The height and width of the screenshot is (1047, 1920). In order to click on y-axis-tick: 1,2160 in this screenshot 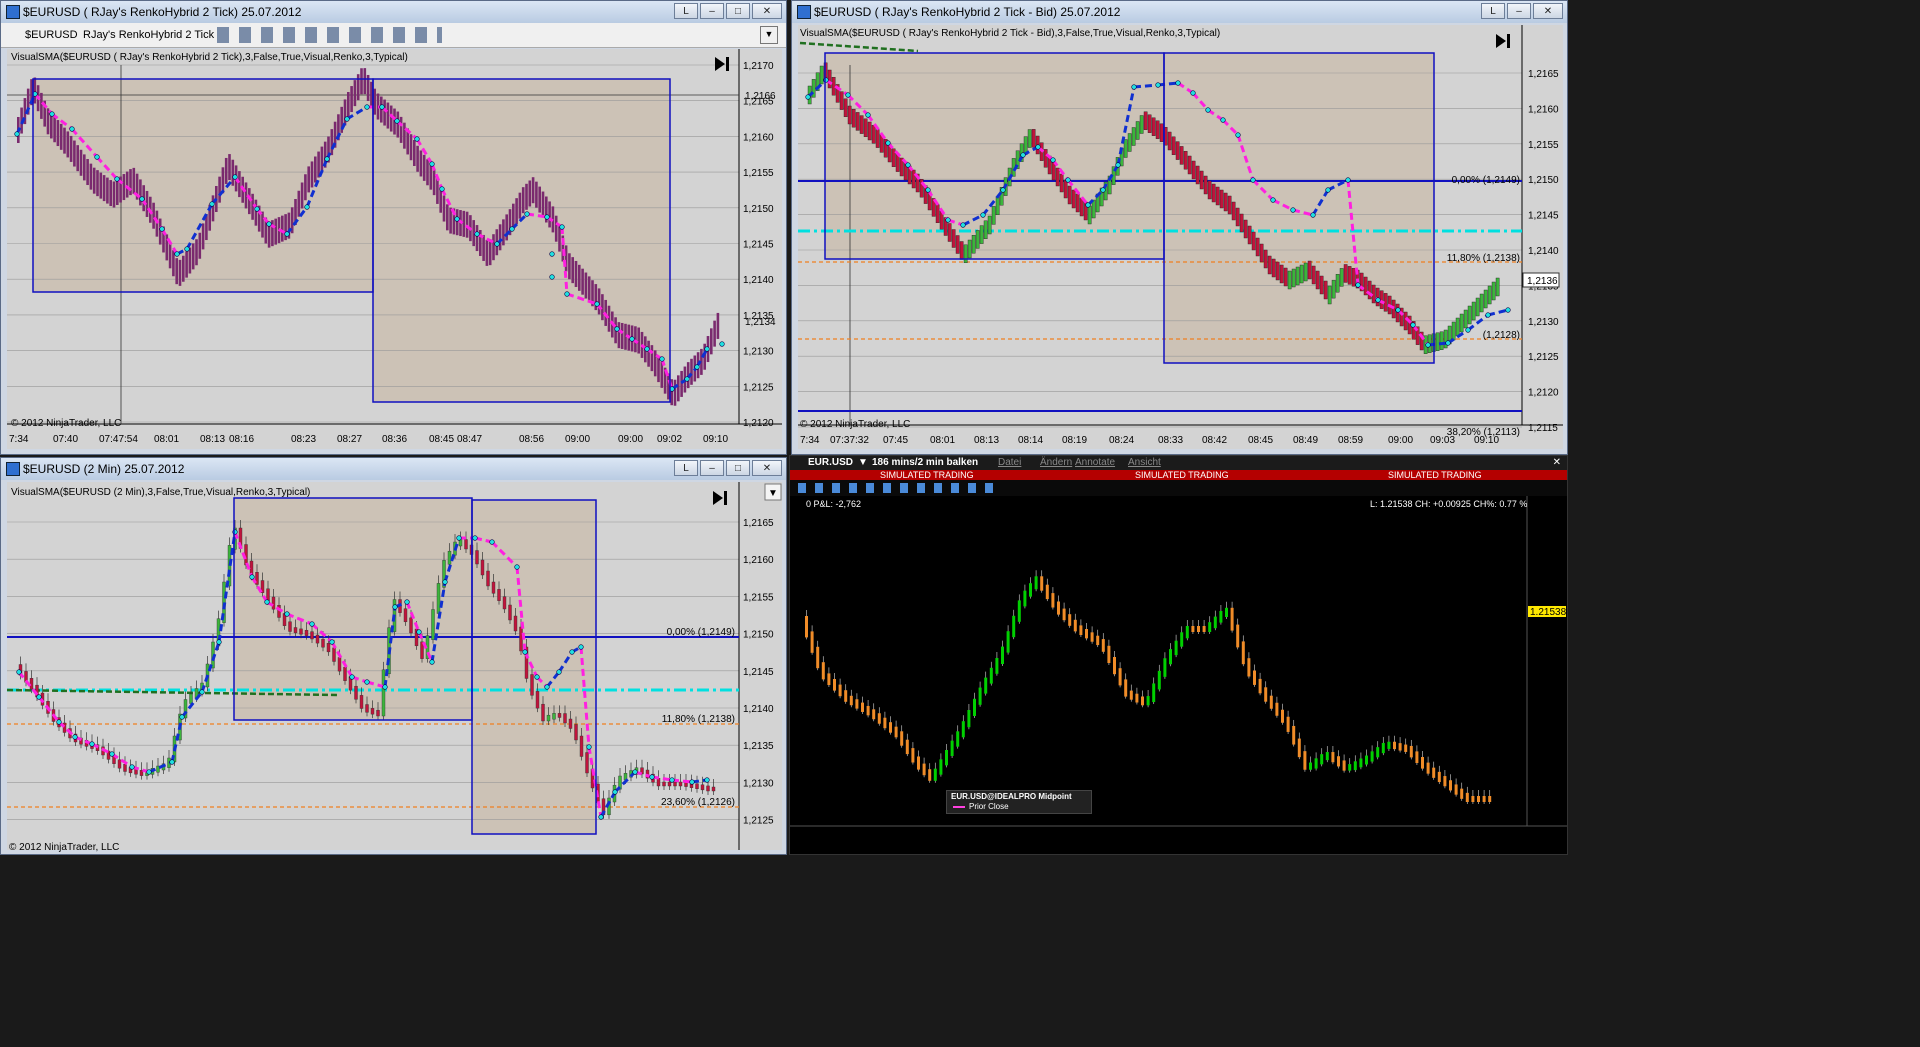, I will do `click(1543, 109)`.